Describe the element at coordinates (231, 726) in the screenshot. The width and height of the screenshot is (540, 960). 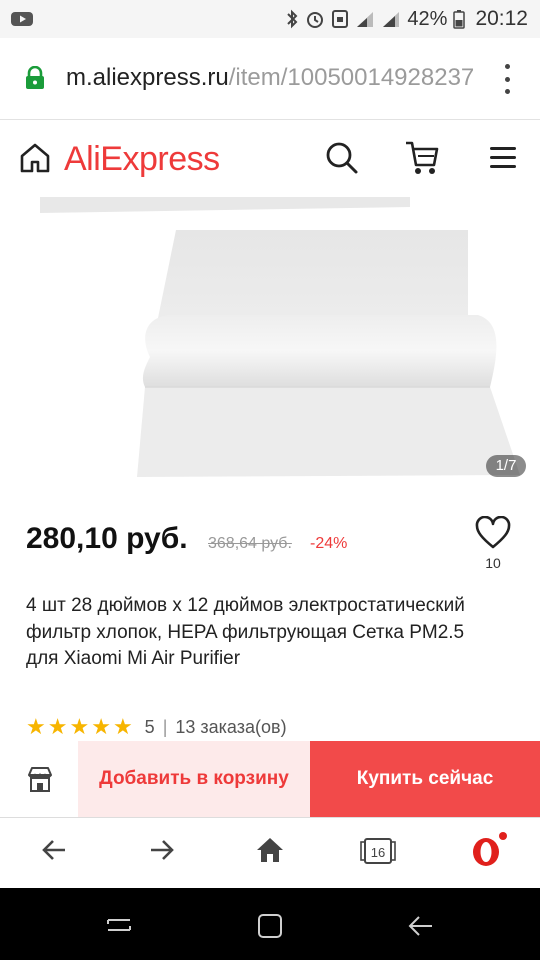
I see `orders-count: 13 заказа(ов)` at that location.